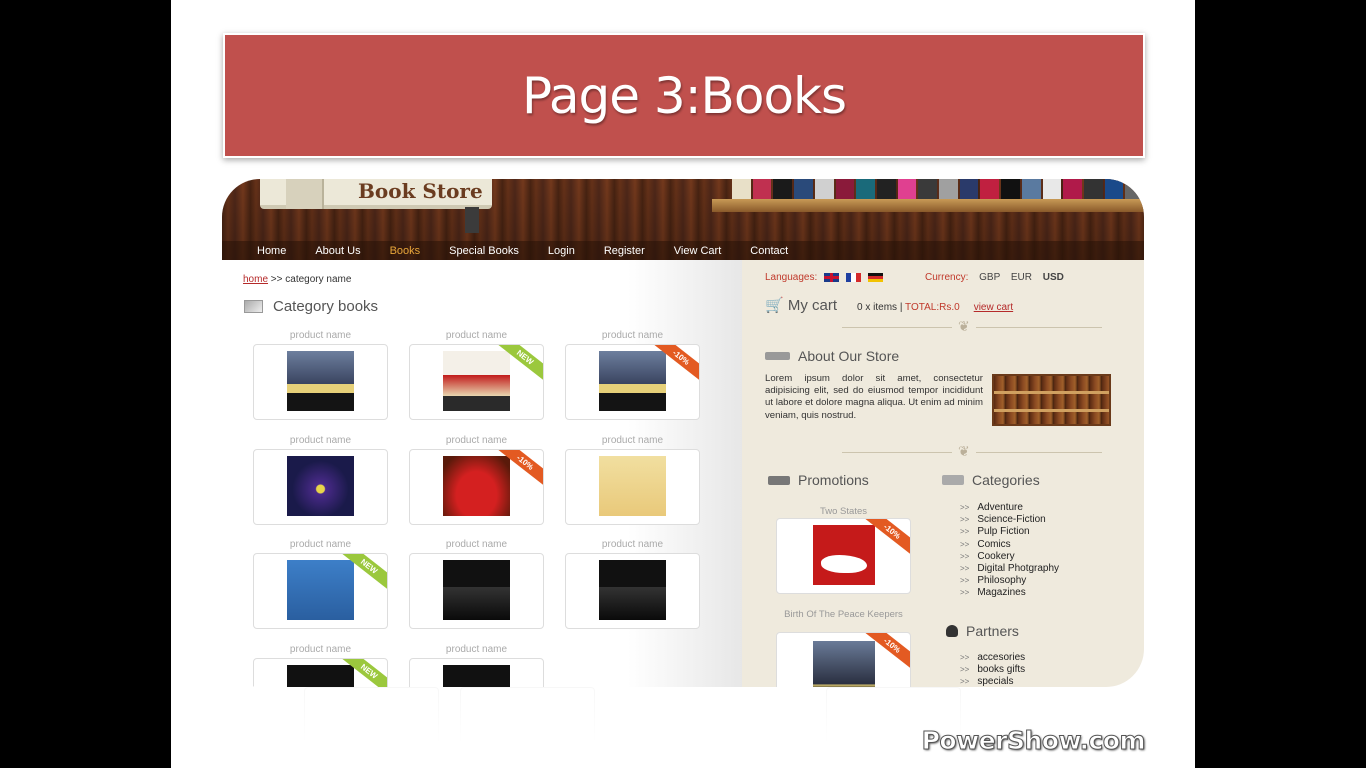  What do you see at coordinates (1009, 593) in the screenshot?
I see `category-item: Magazines` at bounding box center [1009, 593].